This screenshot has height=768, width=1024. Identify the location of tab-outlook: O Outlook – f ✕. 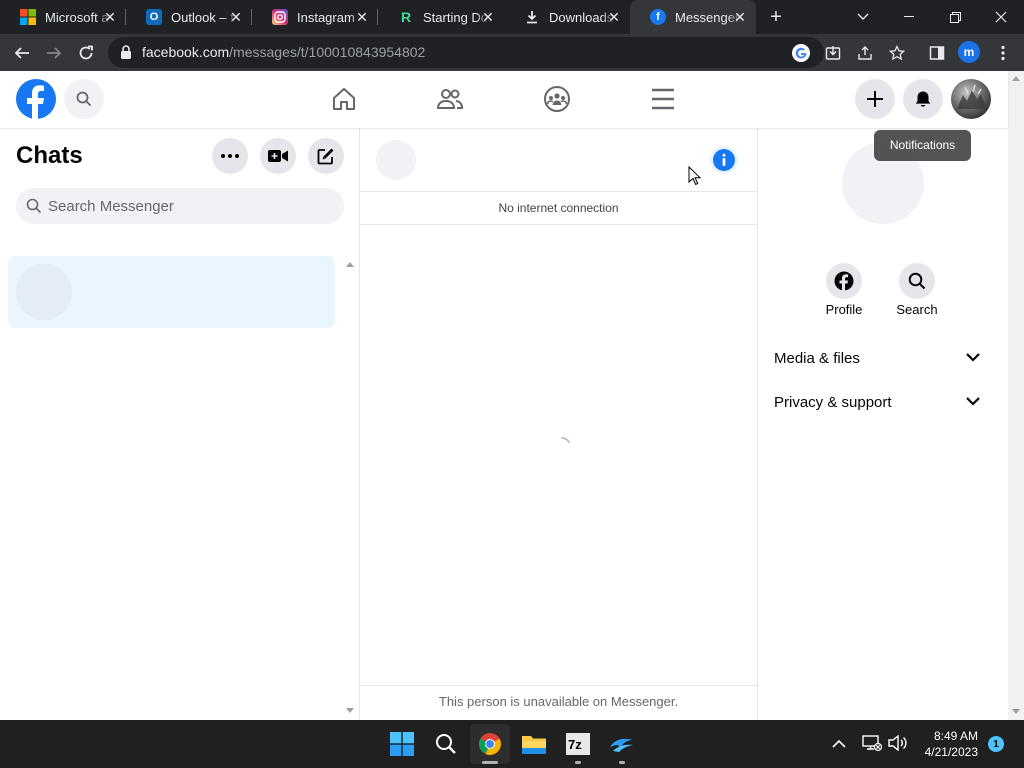
(189, 17).